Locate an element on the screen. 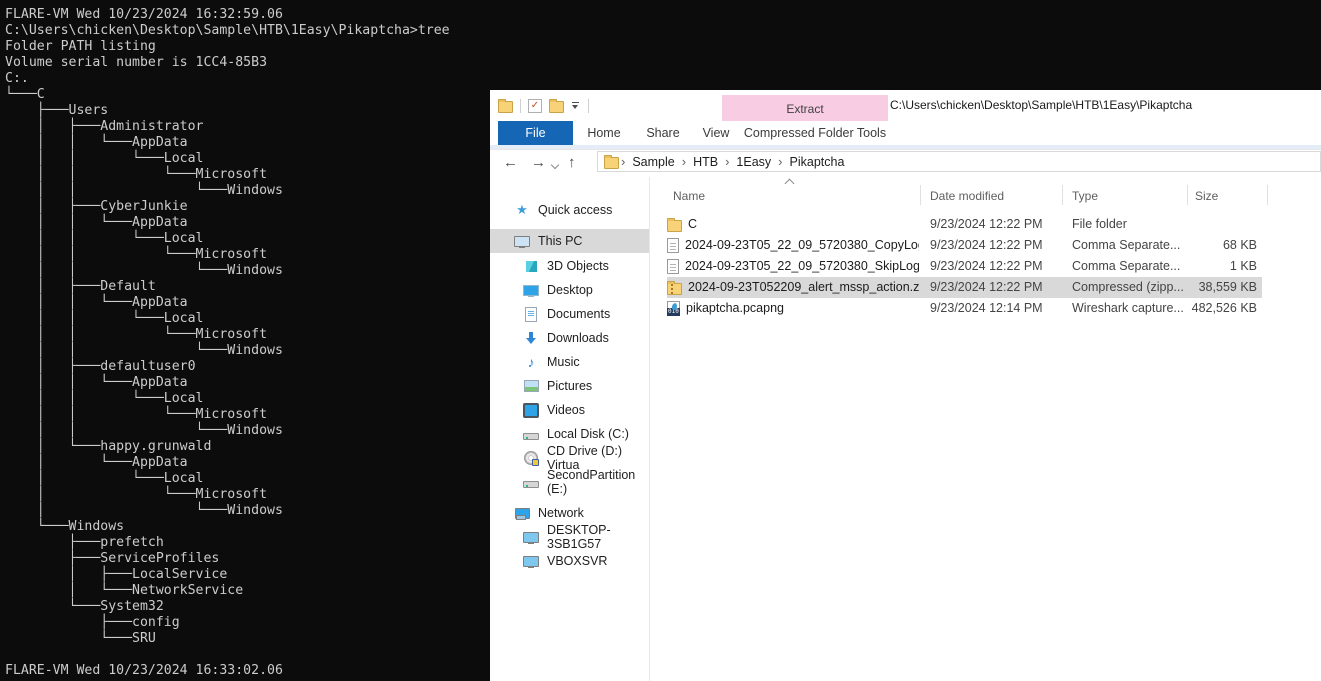 The height and width of the screenshot is (681, 1321). contextual-tab-group-extract: Extract is located at coordinates (805, 108).